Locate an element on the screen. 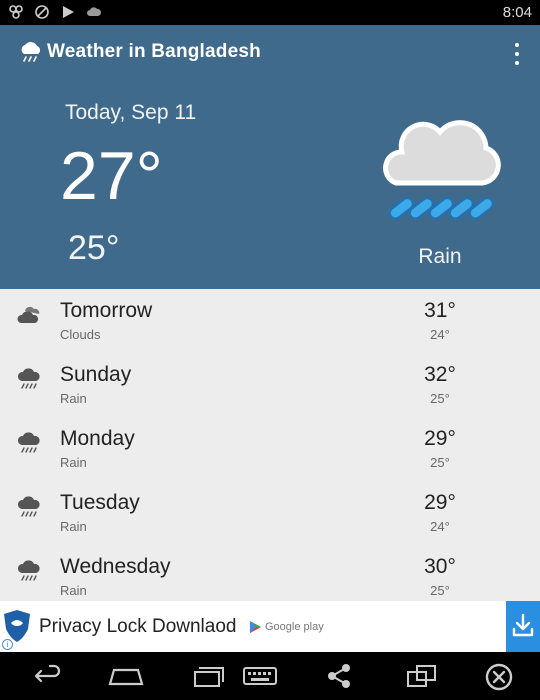 The height and width of the screenshot is (700, 540). rain-cloud-icon is located at coordinates (31, 53).